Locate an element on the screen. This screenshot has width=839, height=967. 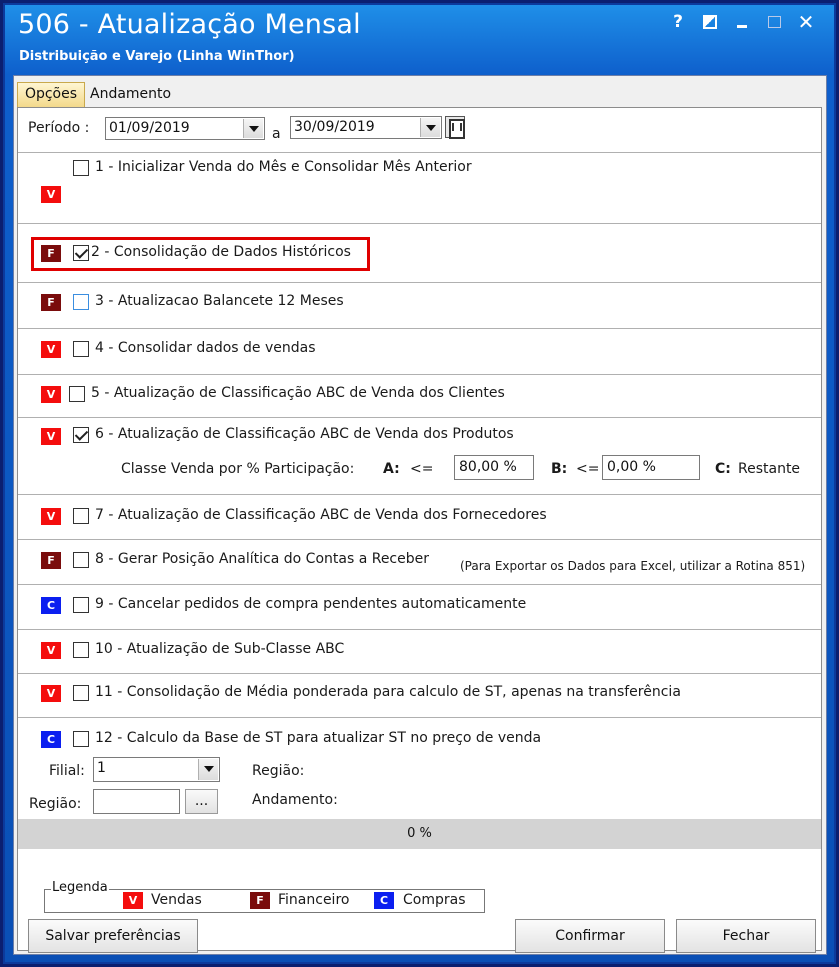
legend-vendas-label: Vendas is located at coordinates (176, 900).